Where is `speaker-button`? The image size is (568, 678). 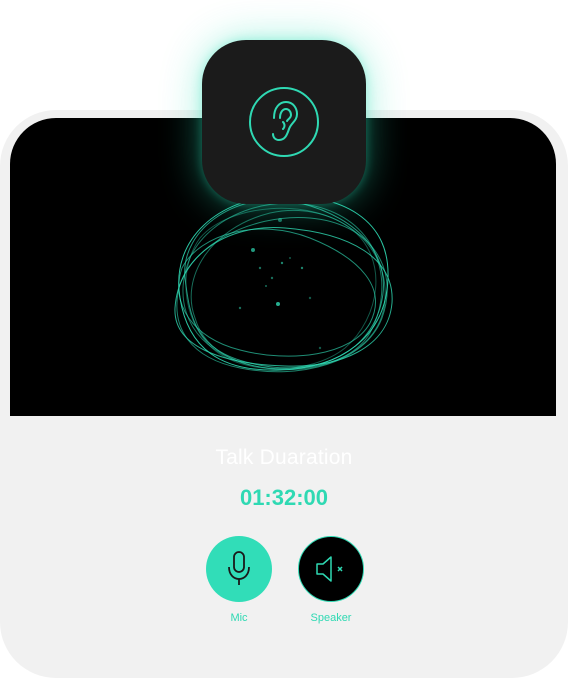
speaker-button is located at coordinates (331, 569).